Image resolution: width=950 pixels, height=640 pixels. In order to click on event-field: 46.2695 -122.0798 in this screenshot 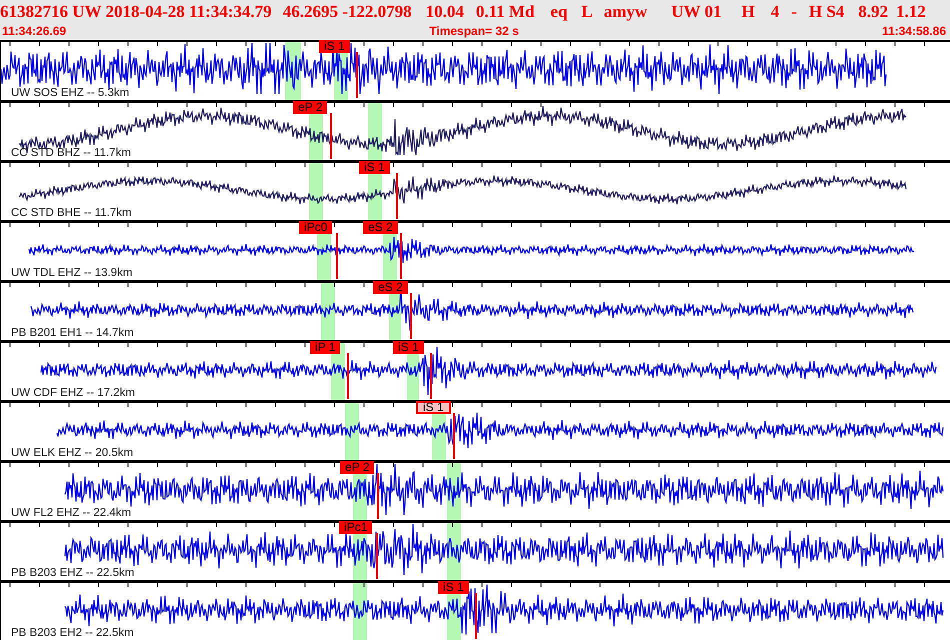, I will do `click(347, 12)`.